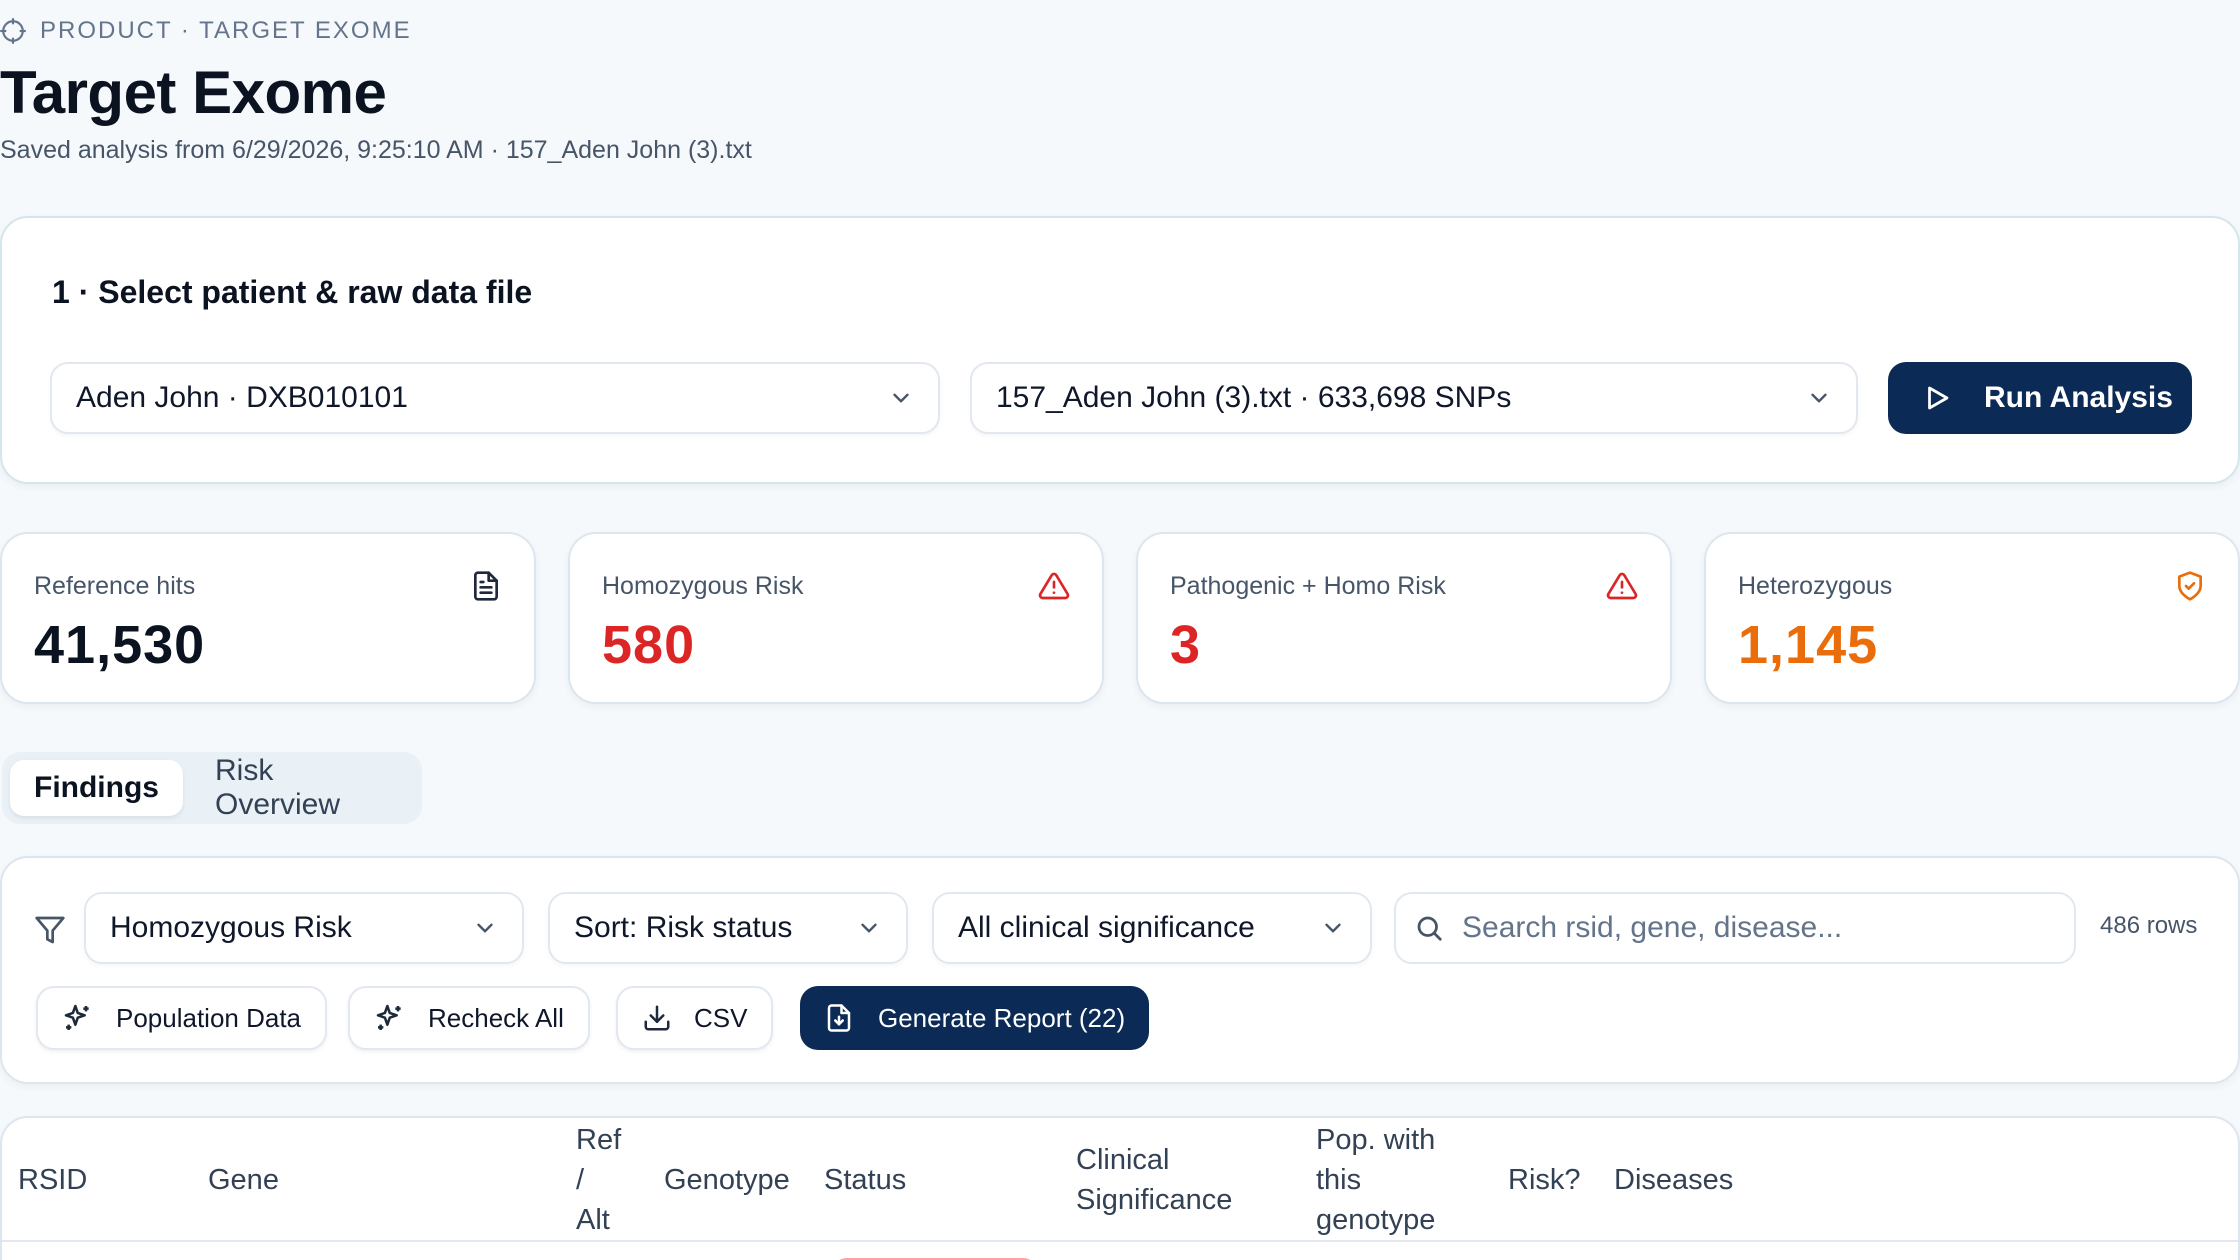  Describe the element at coordinates (2149, 925) in the screenshot. I see `row-count: 486 rows` at that location.